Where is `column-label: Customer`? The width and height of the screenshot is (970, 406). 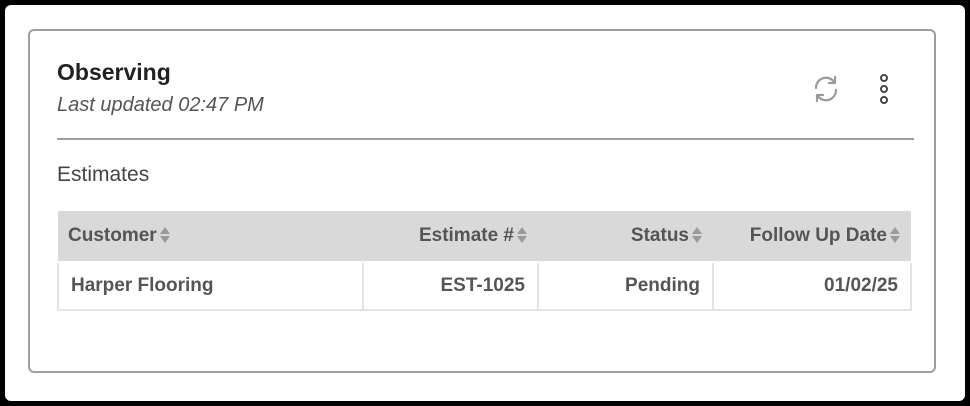
column-label: Customer is located at coordinates (112, 235).